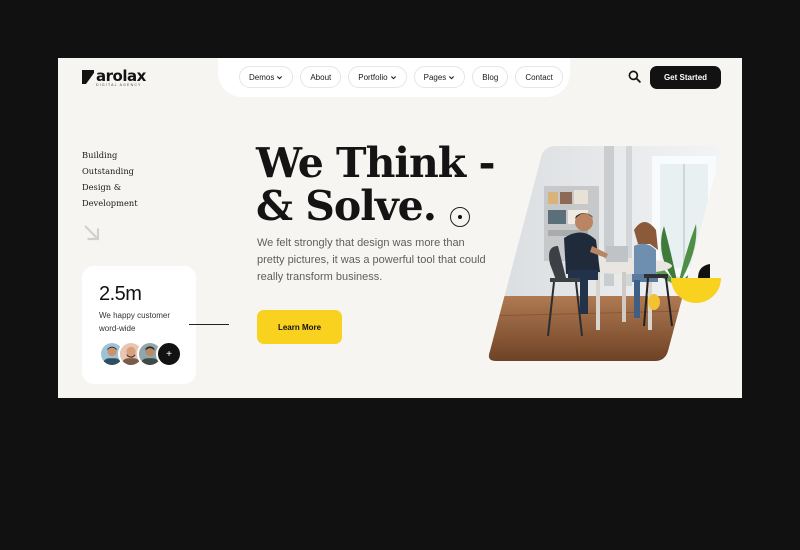 The width and height of the screenshot is (800, 550). I want to click on brand-logo: arolax DIGITAL AGENCY, so click(114, 77).